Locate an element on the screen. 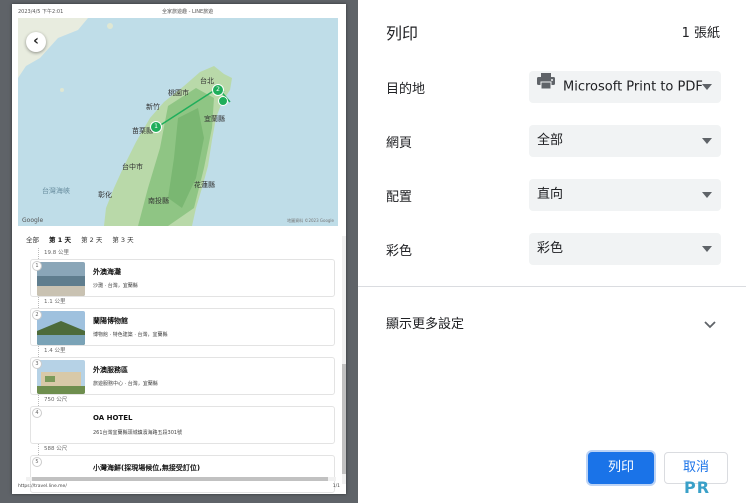 The width and height of the screenshot is (746, 503). list-item: 1 外澳海灘 沙灘 · 台灣，宜蘭縣 is located at coordinates (182, 278).